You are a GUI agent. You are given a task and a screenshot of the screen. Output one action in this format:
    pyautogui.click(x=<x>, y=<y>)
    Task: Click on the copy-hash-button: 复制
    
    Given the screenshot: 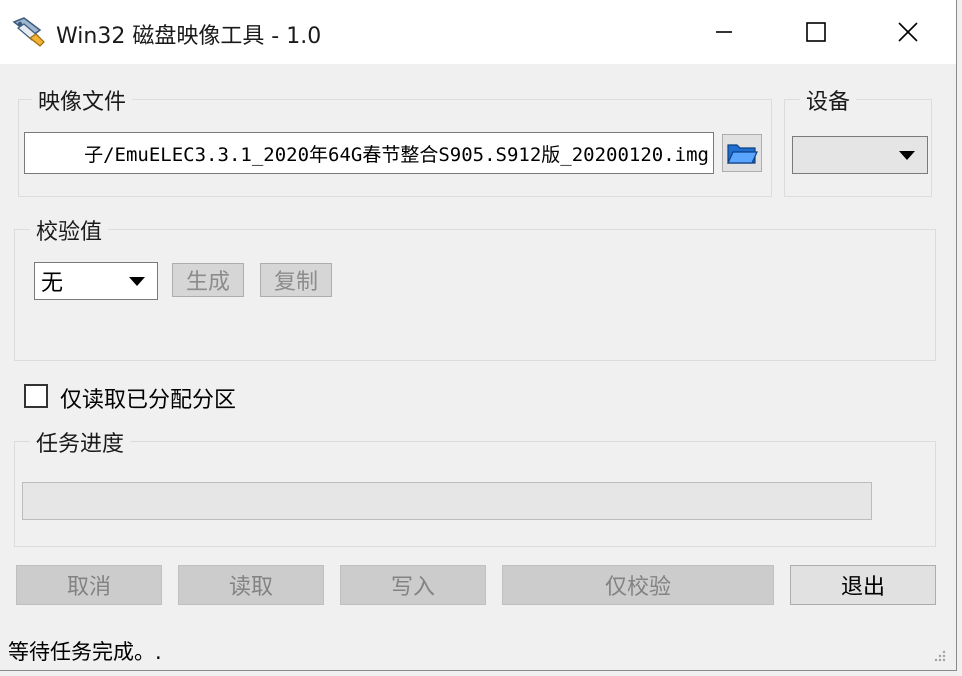 What is the action you would take?
    pyautogui.click(x=296, y=280)
    